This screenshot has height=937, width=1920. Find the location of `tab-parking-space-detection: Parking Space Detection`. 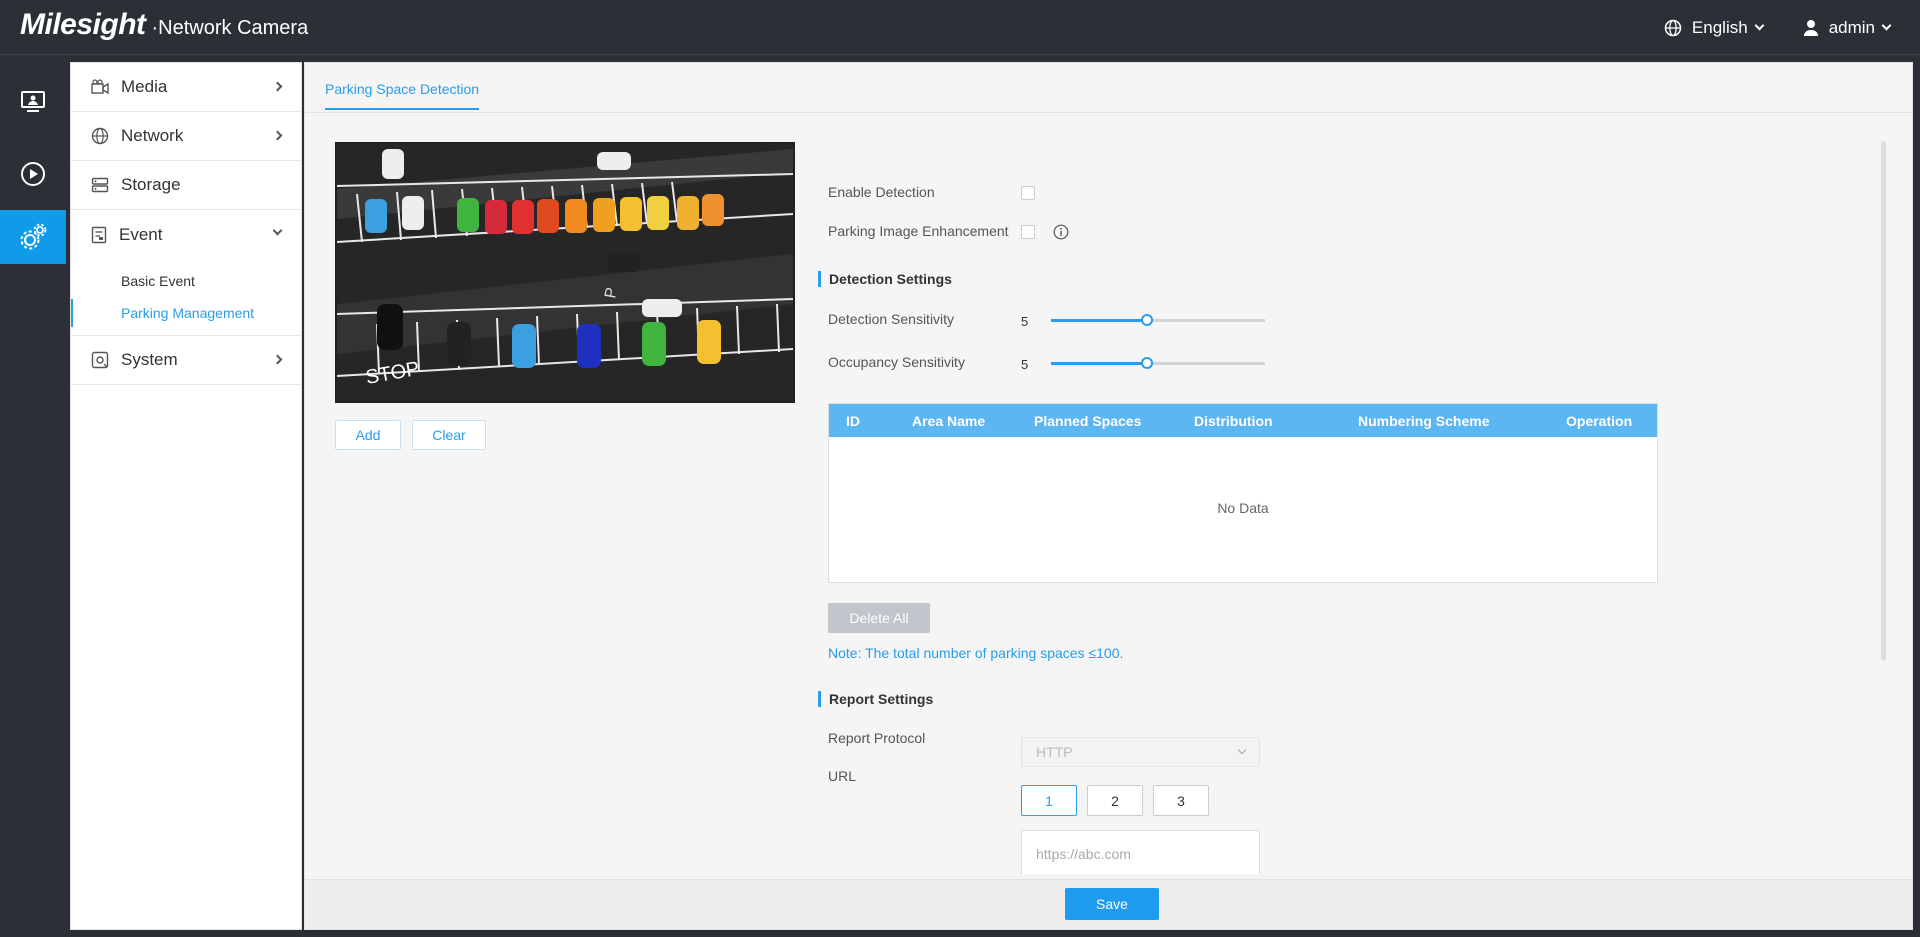

tab-parking-space-detection: Parking Space Detection is located at coordinates (402, 95).